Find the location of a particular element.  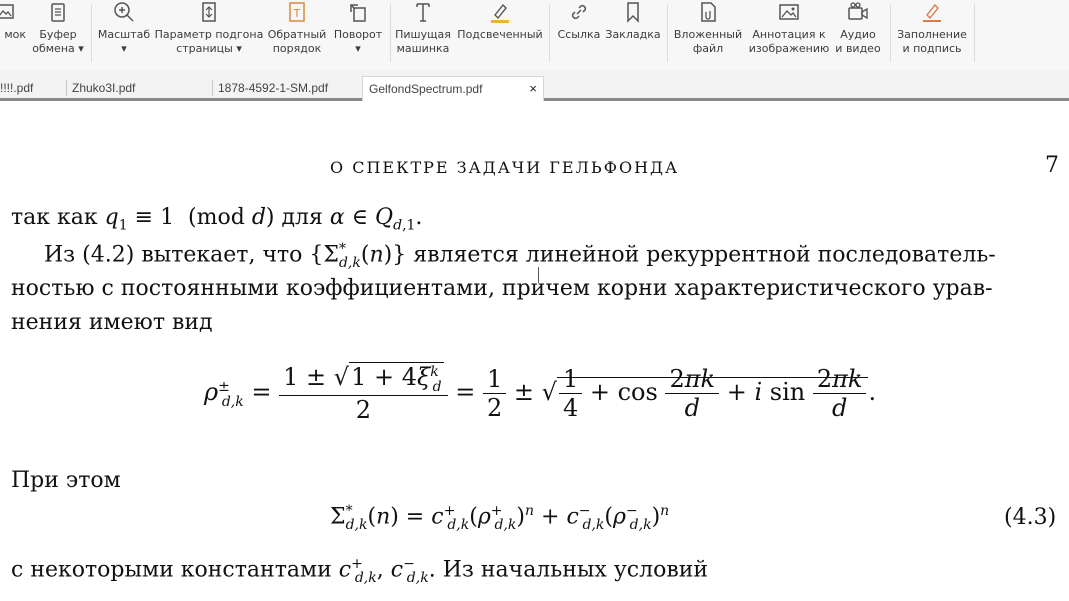

toolbar-button-audio-video: Аудио и видео is located at coordinates (858, 33).